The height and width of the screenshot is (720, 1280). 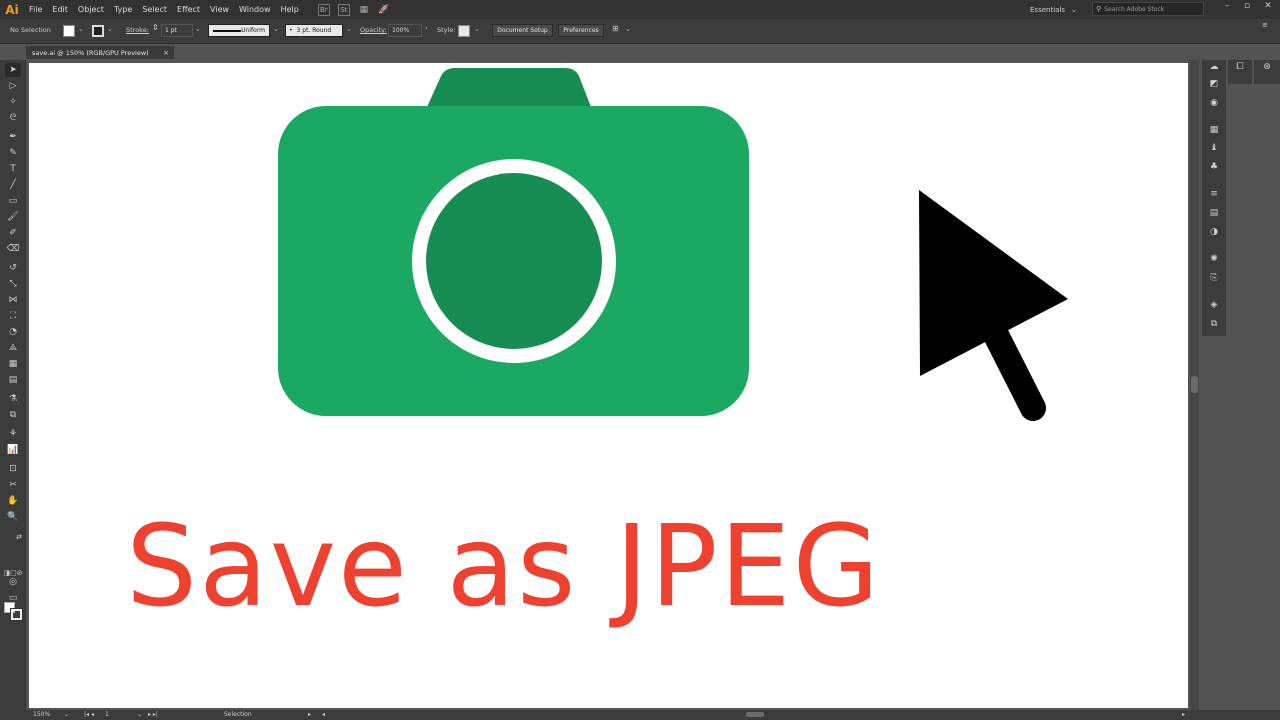 What do you see at coordinates (13, 415) in the screenshot?
I see `blend-tool-icon: ⧉` at bounding box center [13, 415].